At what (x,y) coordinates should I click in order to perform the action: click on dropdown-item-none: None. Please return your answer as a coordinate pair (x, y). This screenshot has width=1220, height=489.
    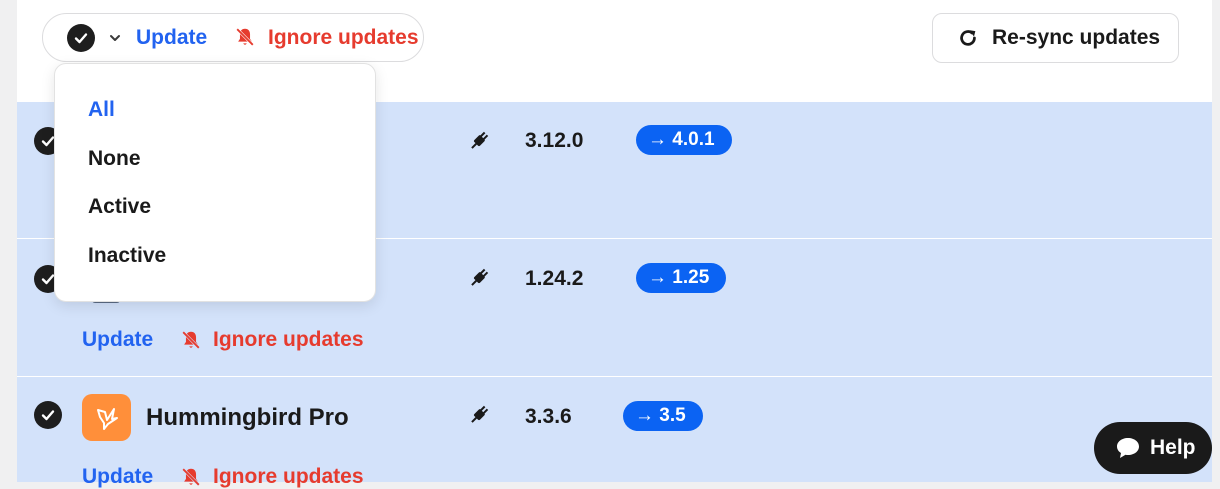
    Looking at the image, I should click on (114, 159).